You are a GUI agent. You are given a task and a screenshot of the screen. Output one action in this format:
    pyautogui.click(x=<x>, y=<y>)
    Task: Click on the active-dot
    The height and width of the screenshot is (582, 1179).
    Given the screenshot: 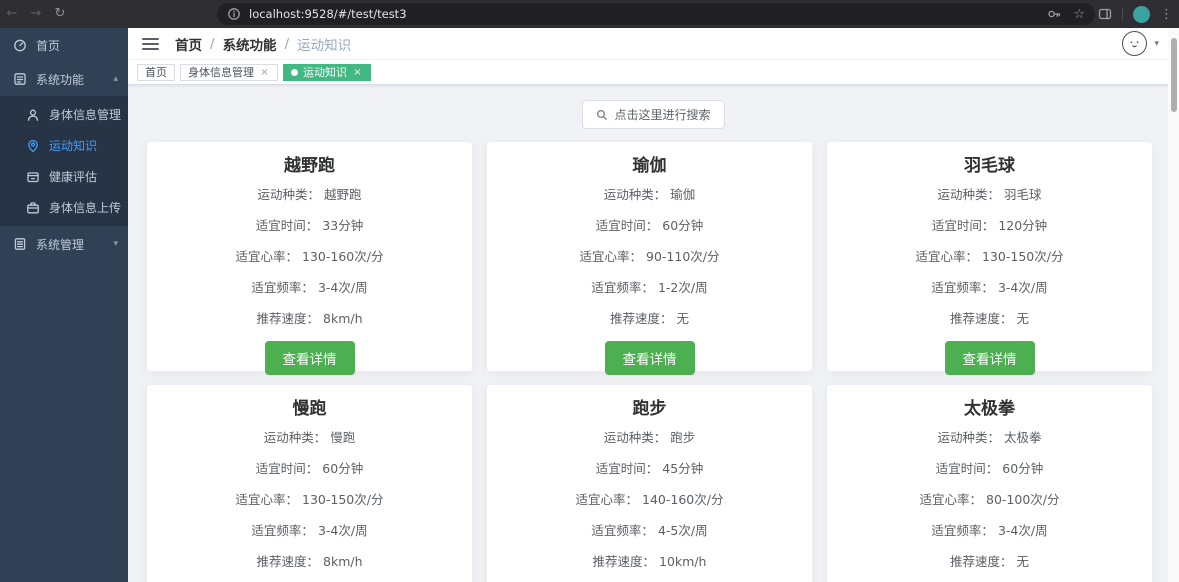 What is the action you would take?
    pyautogui.click(x=294, y=72)
    